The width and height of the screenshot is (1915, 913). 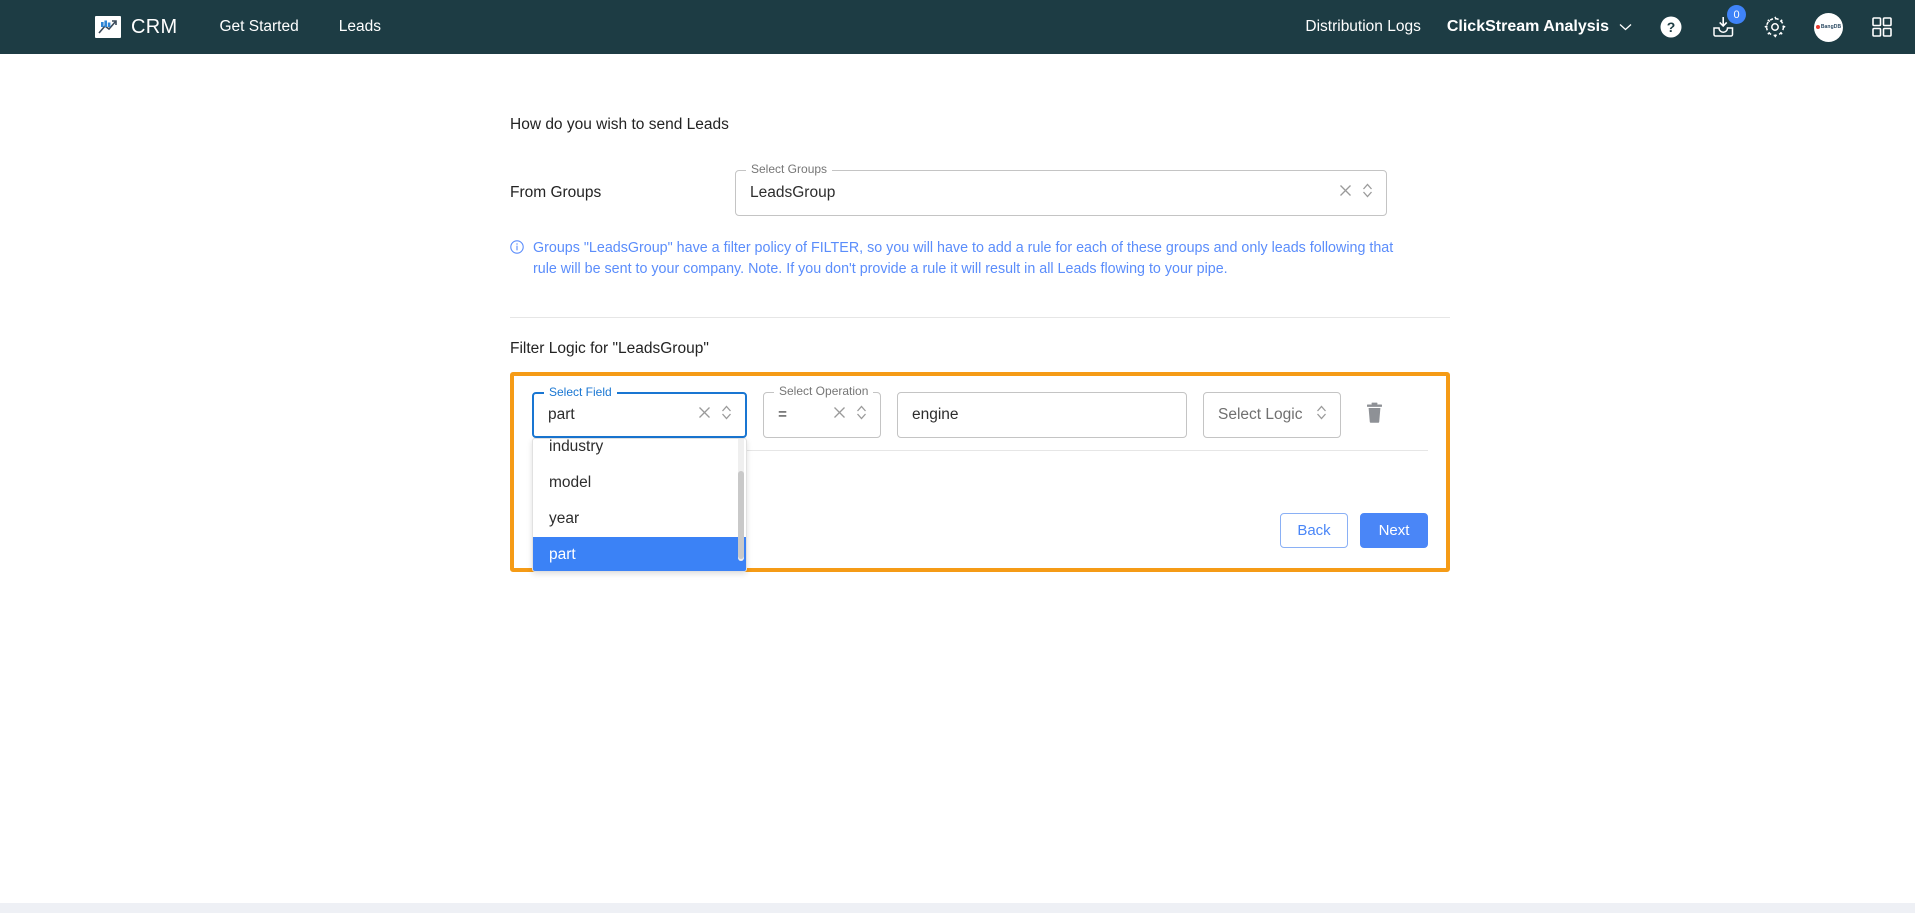 What do you see at coordinates (1314, 531) in the screenshot?
I see `back-button: Back` at bounding box center [1314, 531].